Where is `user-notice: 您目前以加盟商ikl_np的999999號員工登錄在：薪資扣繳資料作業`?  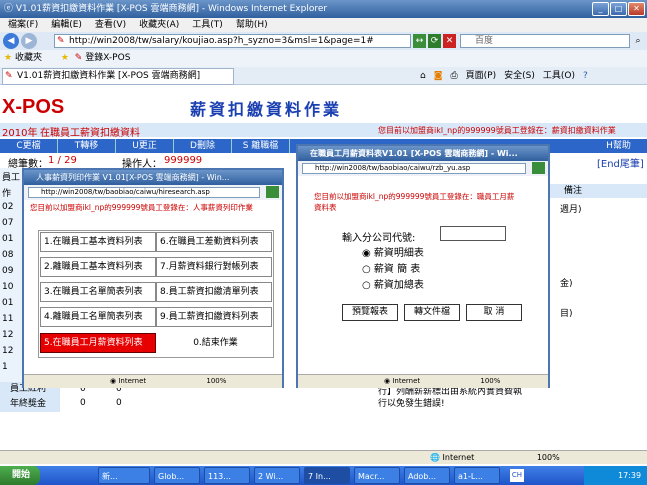 user-notice: 您目前以加盟商ikl_np的999999號員工登錄在：薪資扣繳資料作業 is located at coordinates (497, 130).